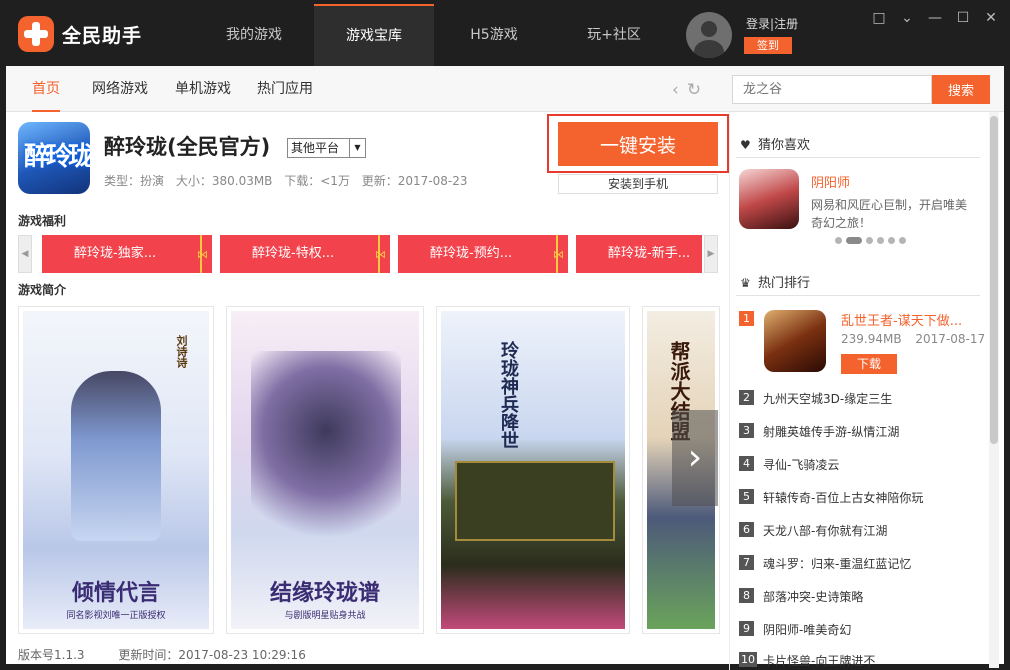  I want to click on login-link: 登录, so click(758, 24).